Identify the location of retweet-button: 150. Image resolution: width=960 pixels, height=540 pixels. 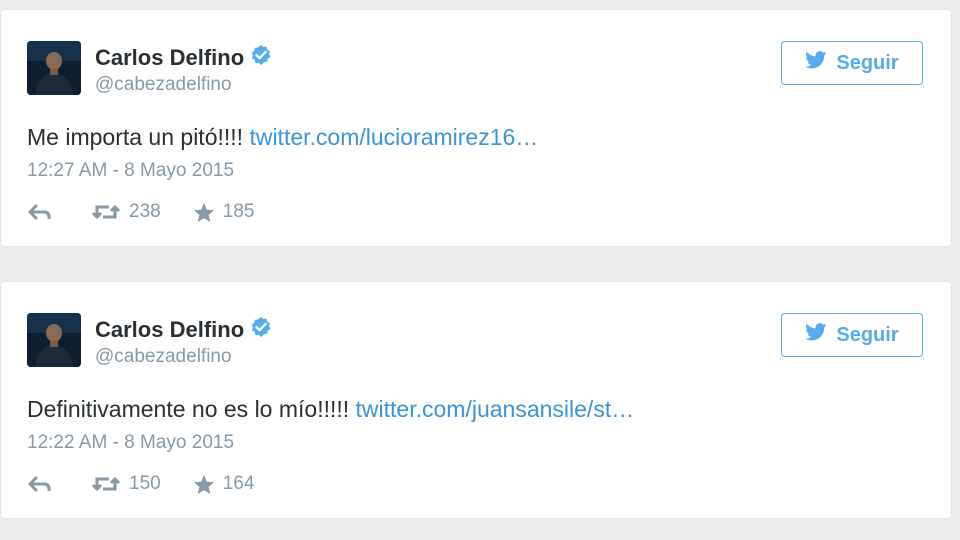
(126, 484).